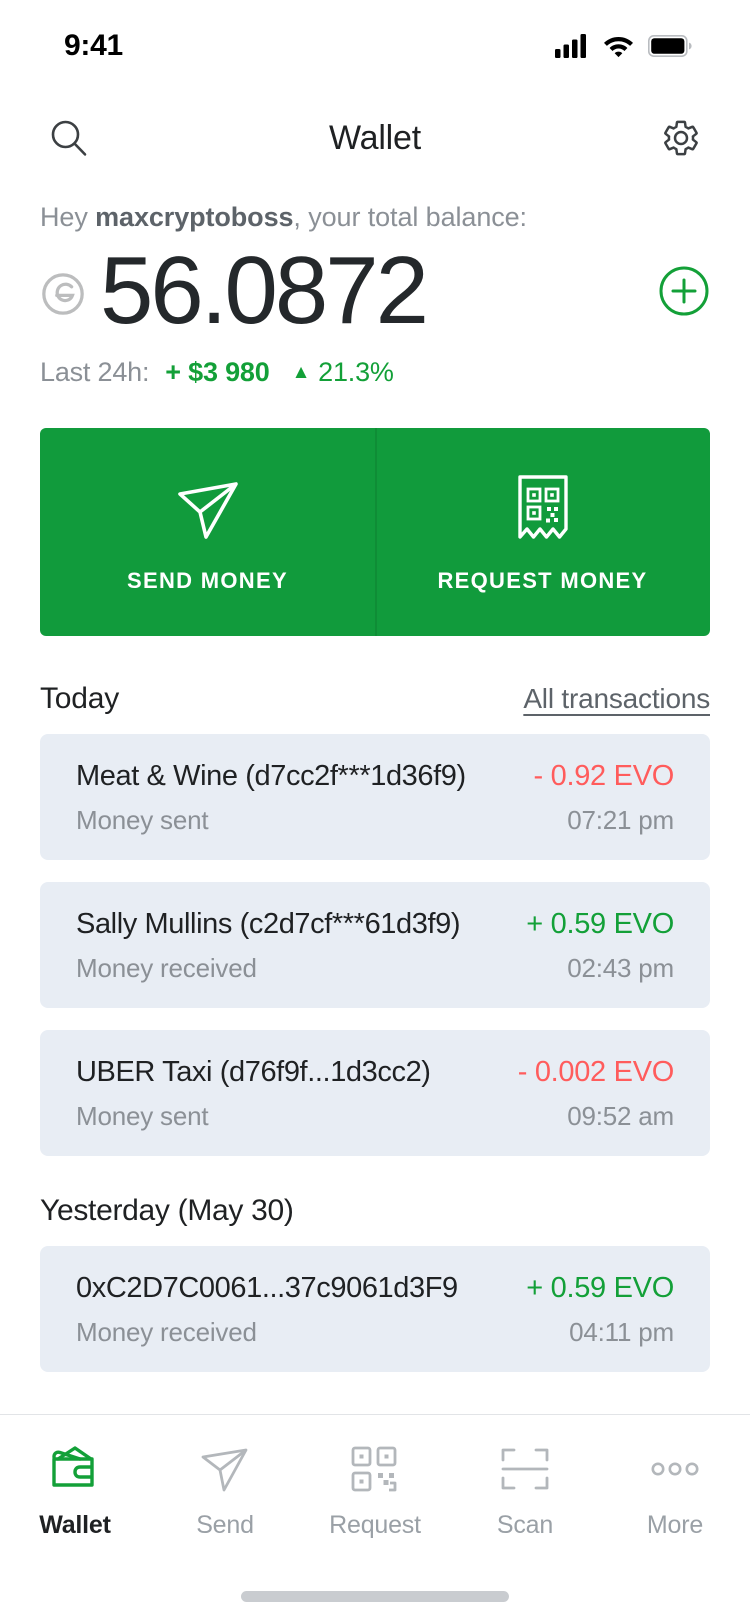 The width and height of the screenshot is (750, 1624). I want to click on wallet-icon-wrap, so click(75, 1469).